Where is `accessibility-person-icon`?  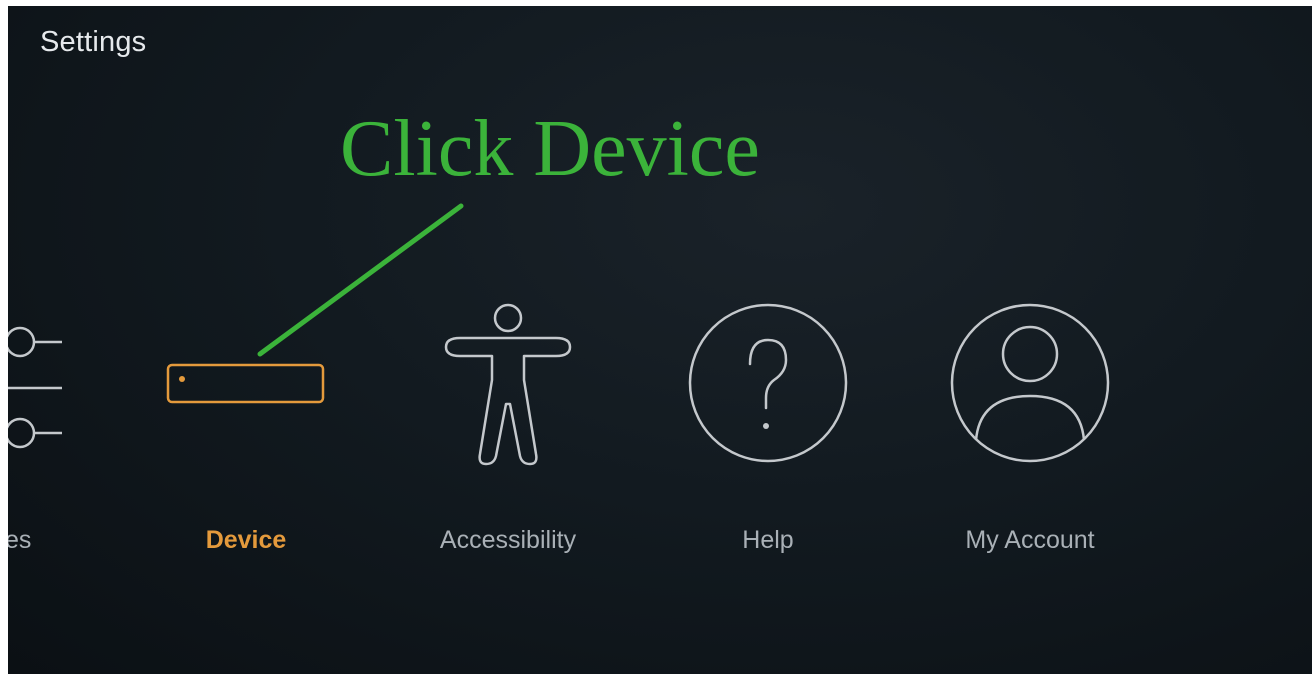
accessibility-person-icon is located at coordinates (508, 384).